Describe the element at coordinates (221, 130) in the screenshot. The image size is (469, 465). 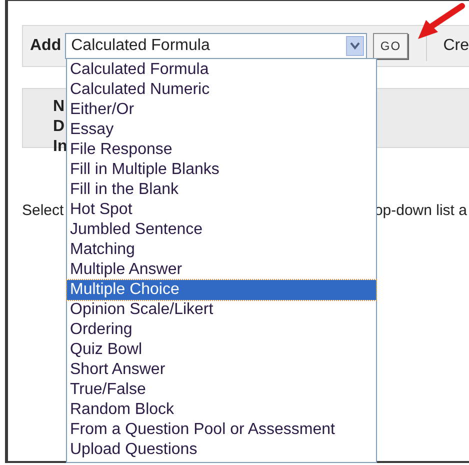
I see `dropdown-option: Essay` at that location.